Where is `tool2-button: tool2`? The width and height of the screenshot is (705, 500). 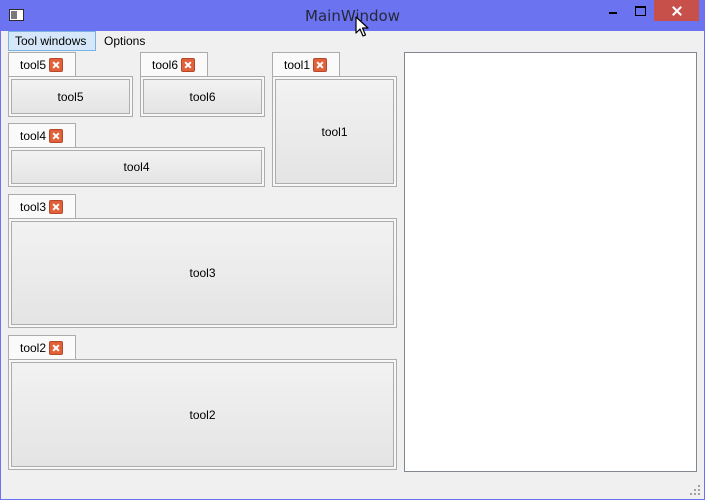
tool2-button: tool2 is located at coordinates (202, 414).